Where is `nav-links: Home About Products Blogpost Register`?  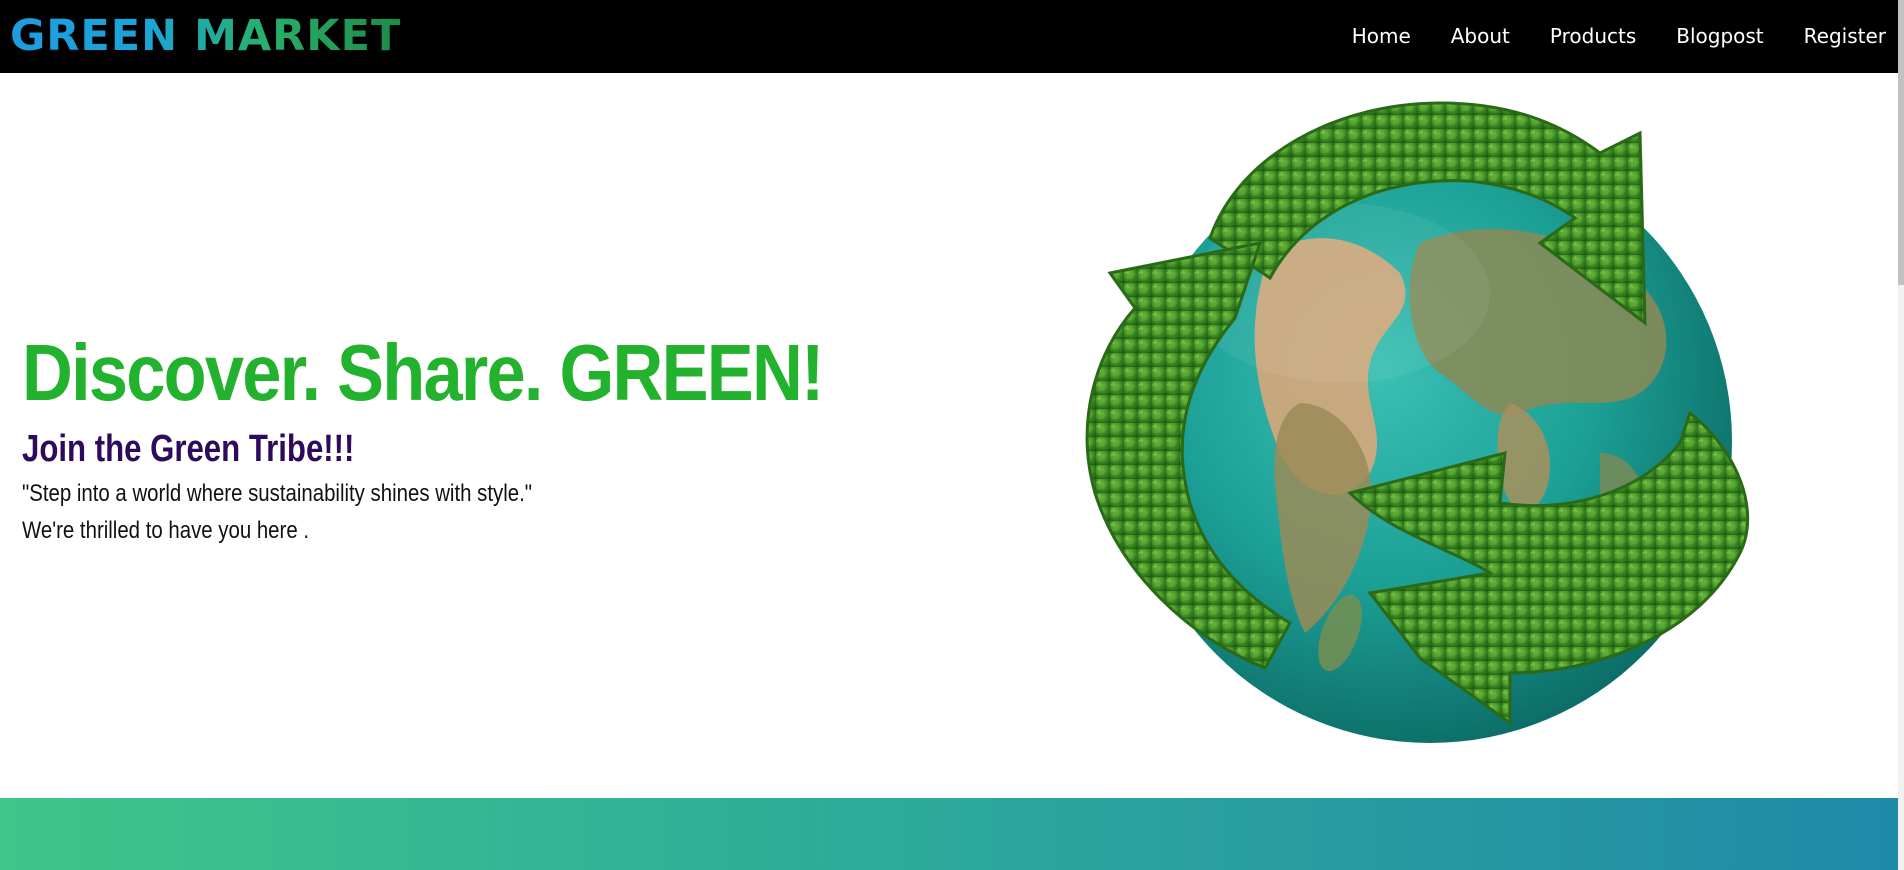
nav-links: Home About Products Blogpost Register is located at coordinates (1599, 36).